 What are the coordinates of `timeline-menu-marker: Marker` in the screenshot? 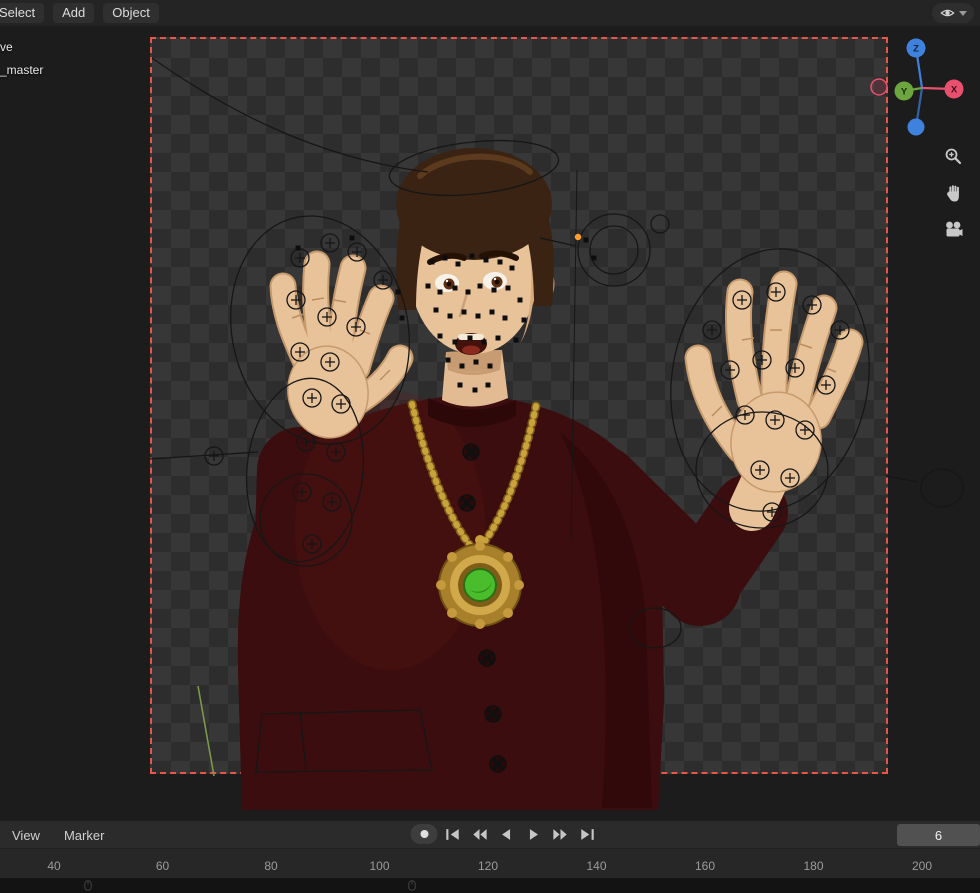 It's located at (84, 835).